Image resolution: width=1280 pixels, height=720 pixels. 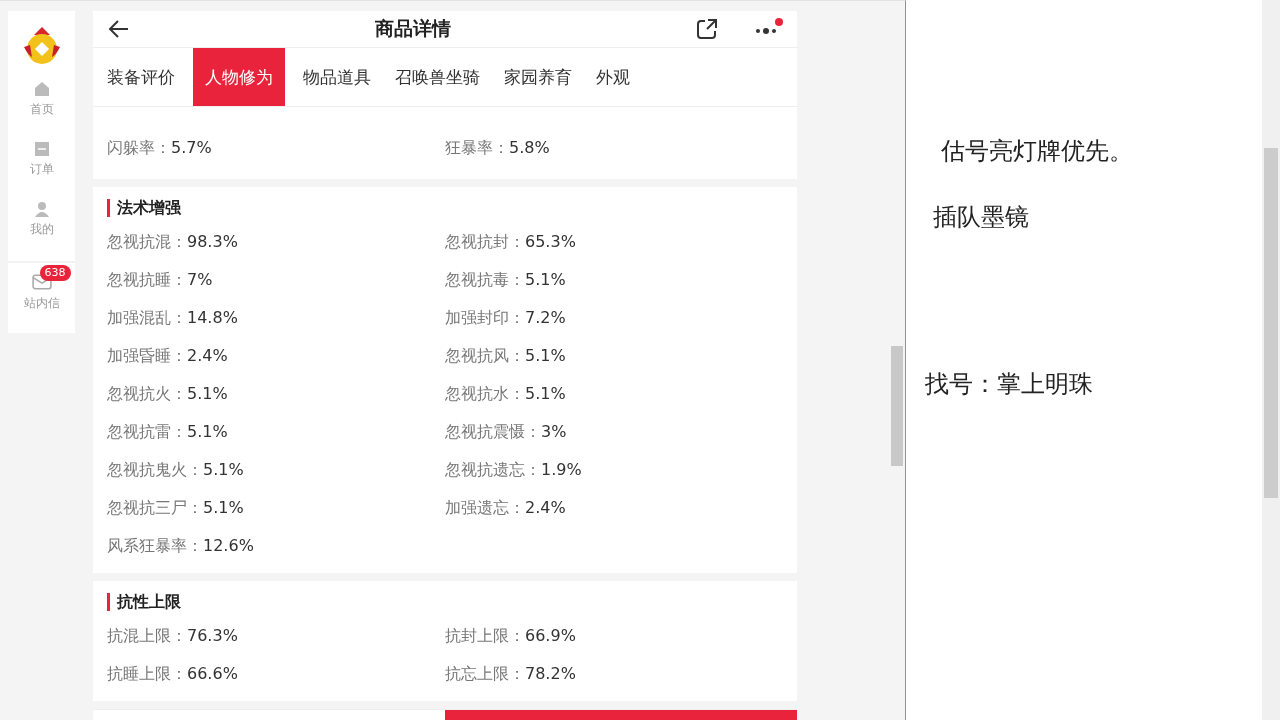 I want to click on note-text: 找号：掌上明珠, so click(x=1009, y=384).